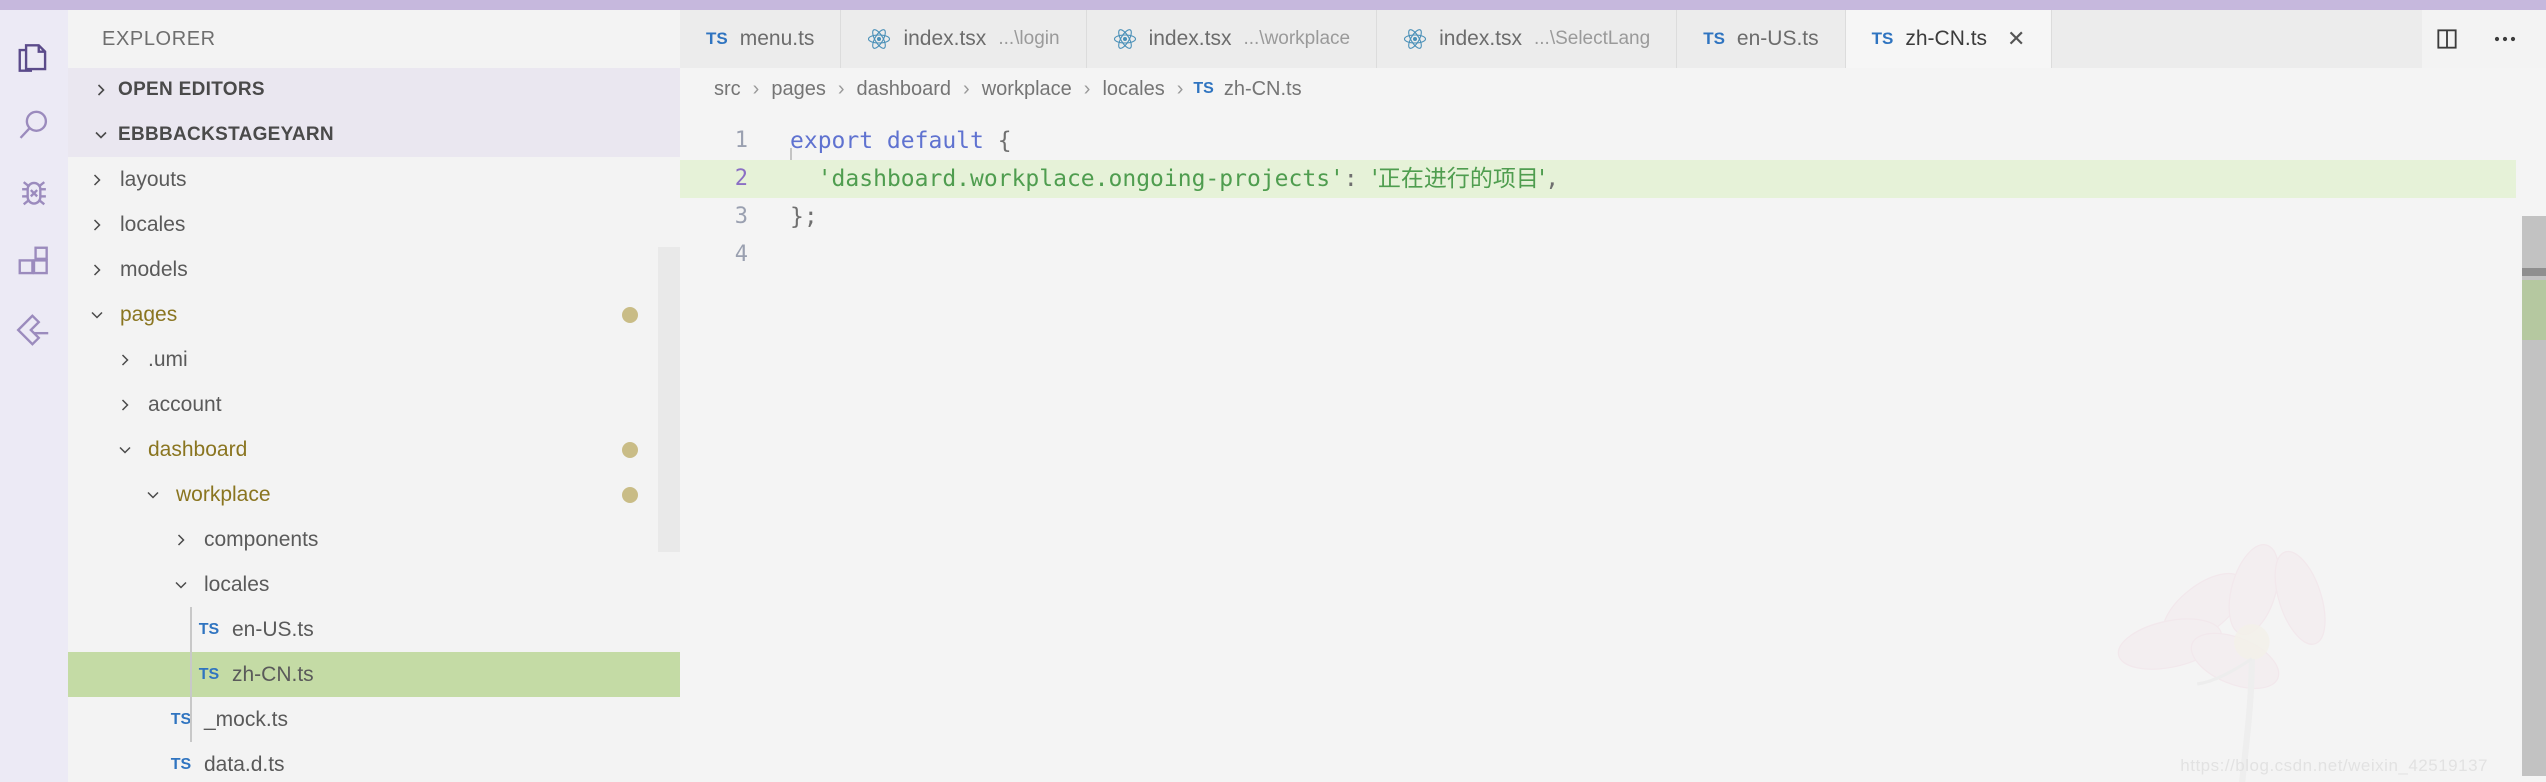 The height and width of the screenshot is (782, 2546). I want to click on editor-tab-index-tsx-SelectLang: index.tsx ...\SelectLang, so click(1527, 39).